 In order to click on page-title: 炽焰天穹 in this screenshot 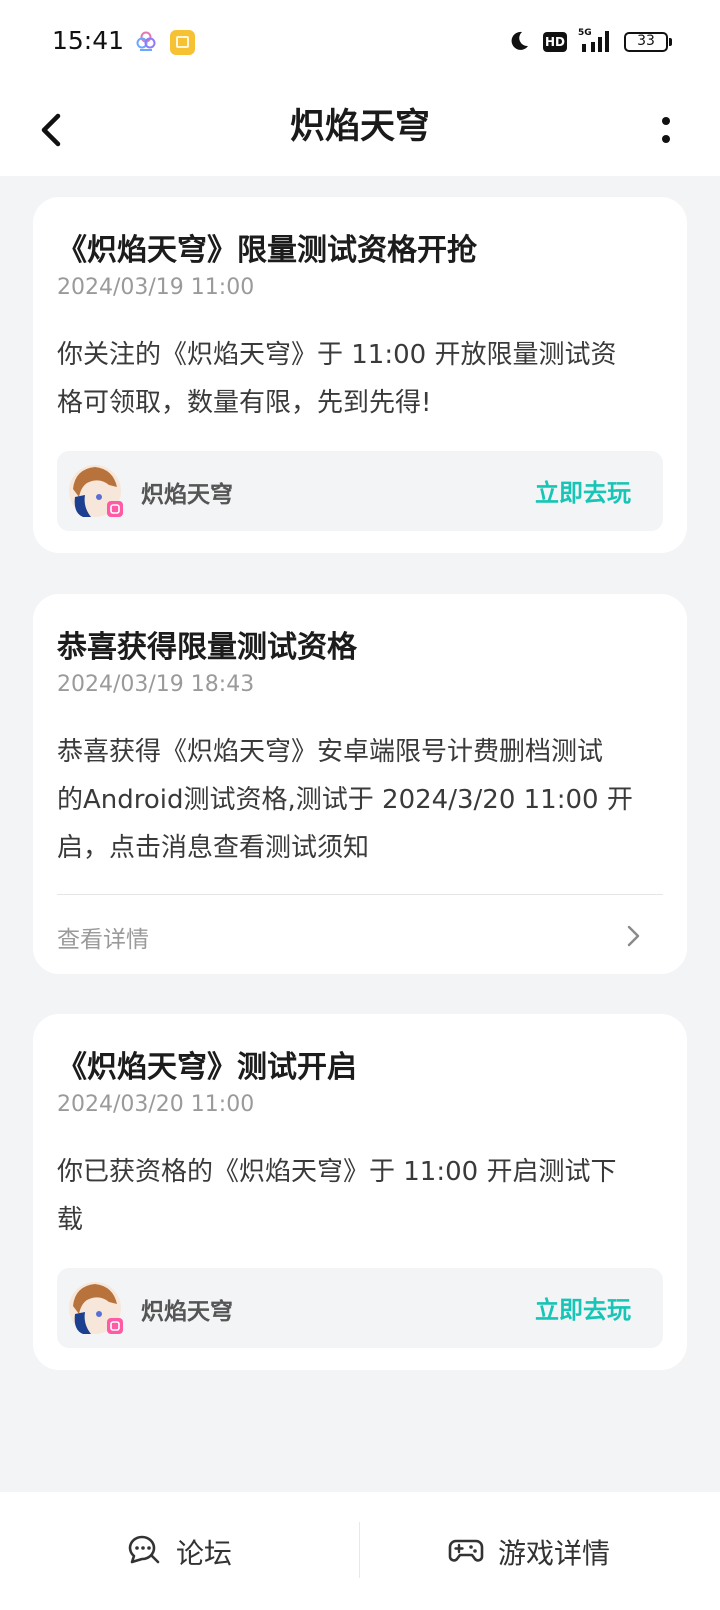, I will do `click(359, 127)`.